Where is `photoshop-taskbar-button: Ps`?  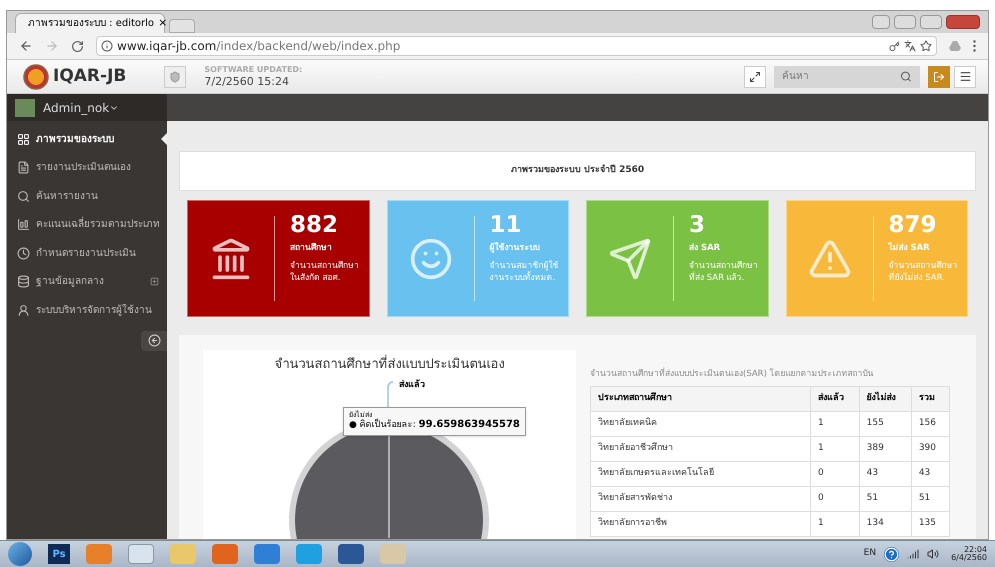
photoshop-taskbar-button: Ps is located at coordinates (59, 554).